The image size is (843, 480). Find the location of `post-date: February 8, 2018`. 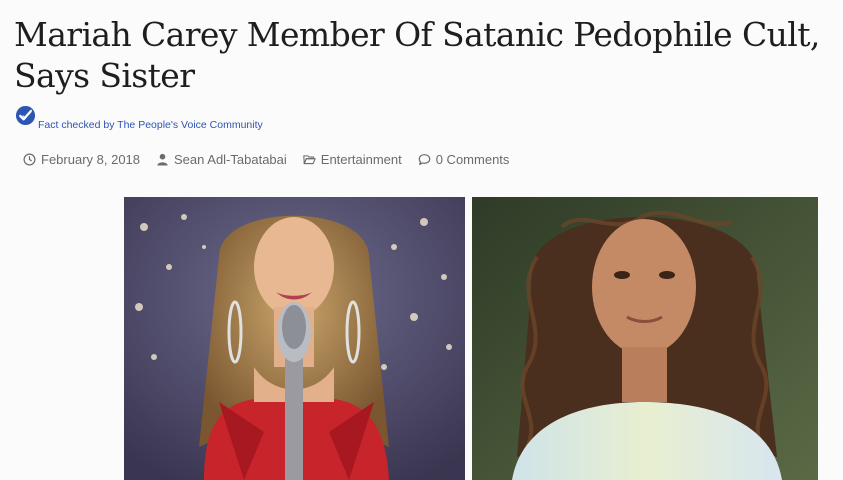

post-date: February 8, 2018 is located at coordinates (81, 159).